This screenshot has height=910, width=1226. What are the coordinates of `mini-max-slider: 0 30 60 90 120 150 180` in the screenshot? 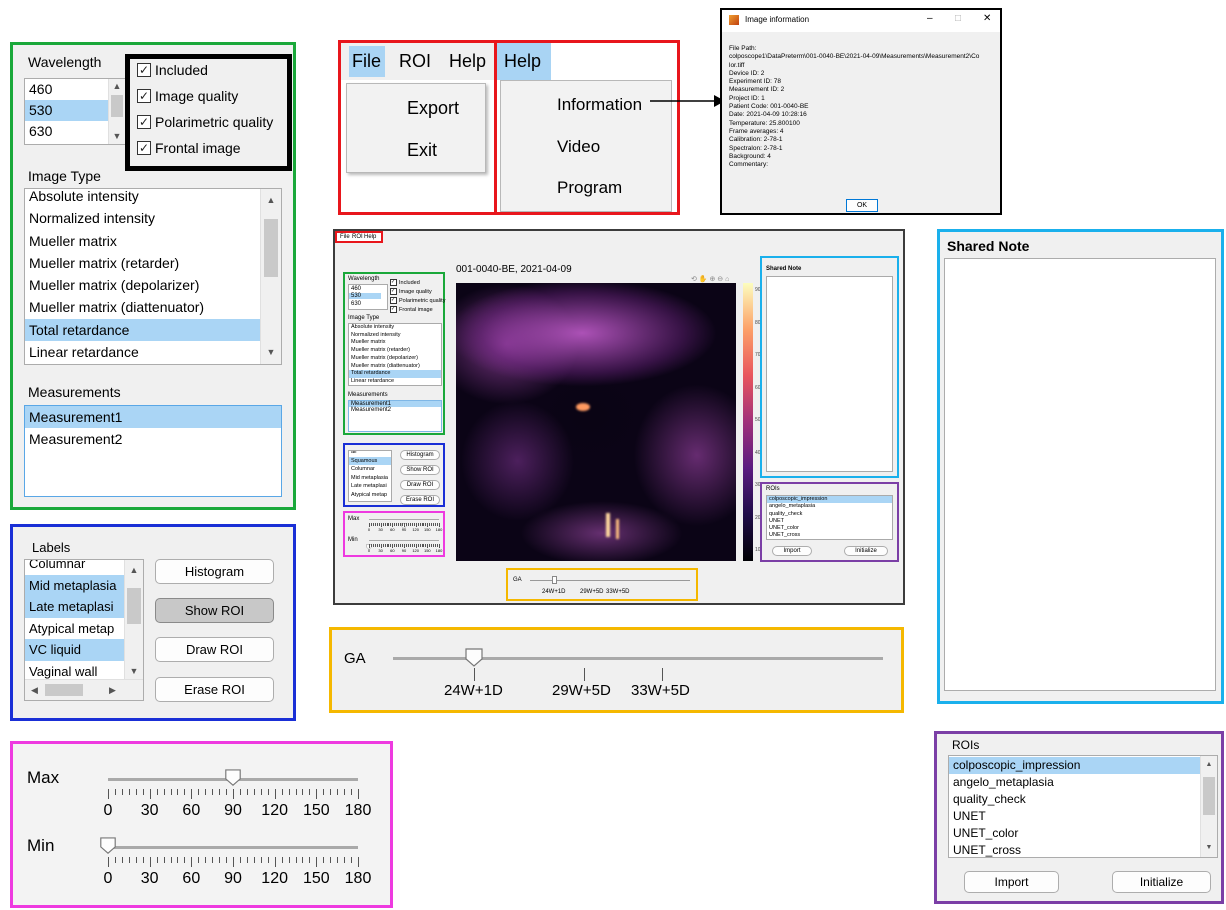 It's located at (405, 525).